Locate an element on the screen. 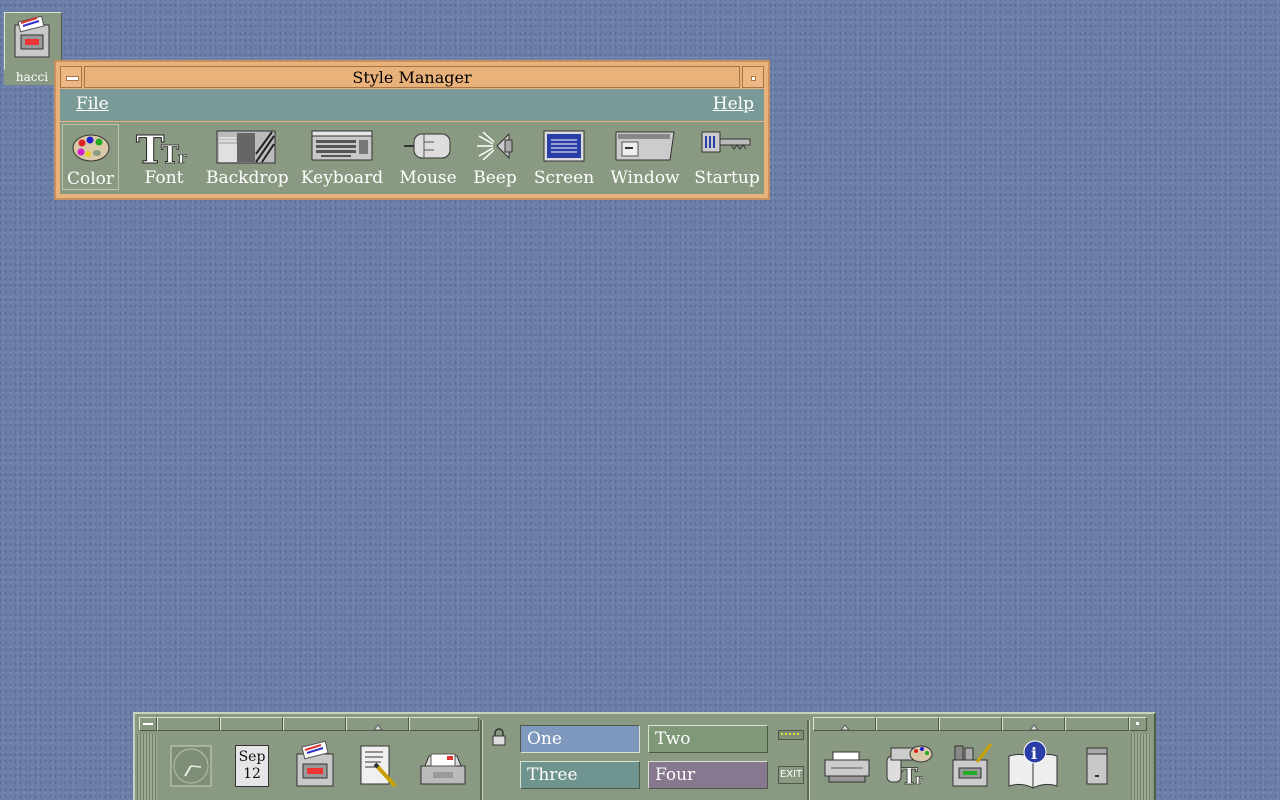 The width and height of the screenshot is (1280, 800). help-book-icon: i is located at coordinates (1033, 764).